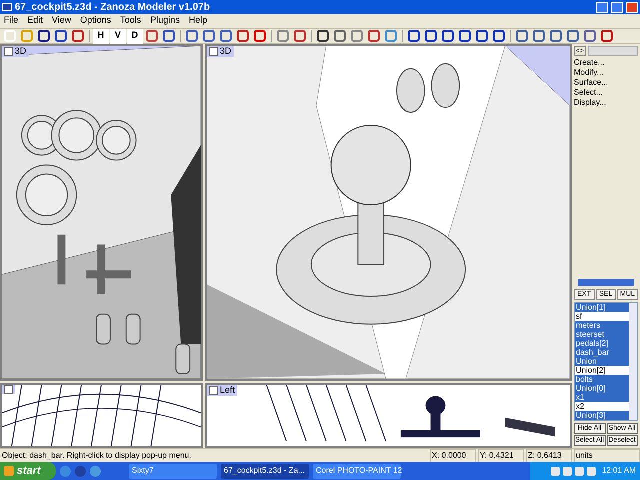 This screenshot has height=480, width=640. What do you see at coordinates (632, 7) in the screenshot?
I see `close-icon` at bounding box center [632, 7].